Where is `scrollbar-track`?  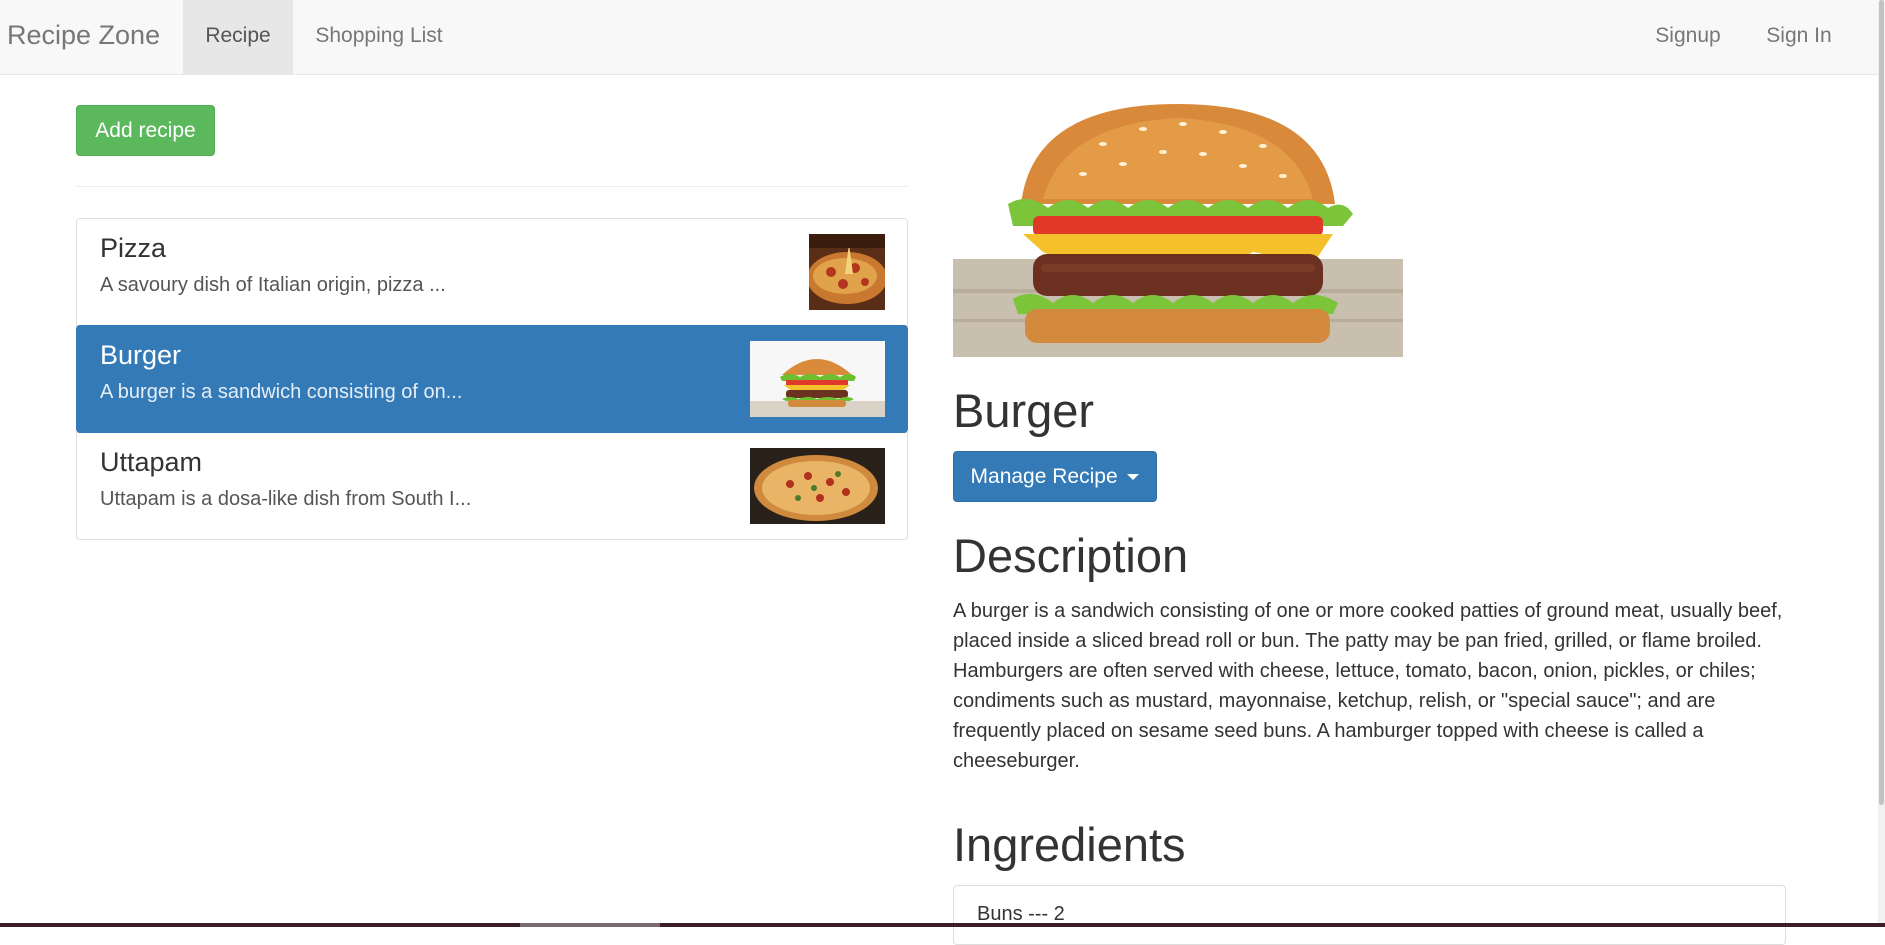
scrollbar-track is located at coordinates (1881, 463).